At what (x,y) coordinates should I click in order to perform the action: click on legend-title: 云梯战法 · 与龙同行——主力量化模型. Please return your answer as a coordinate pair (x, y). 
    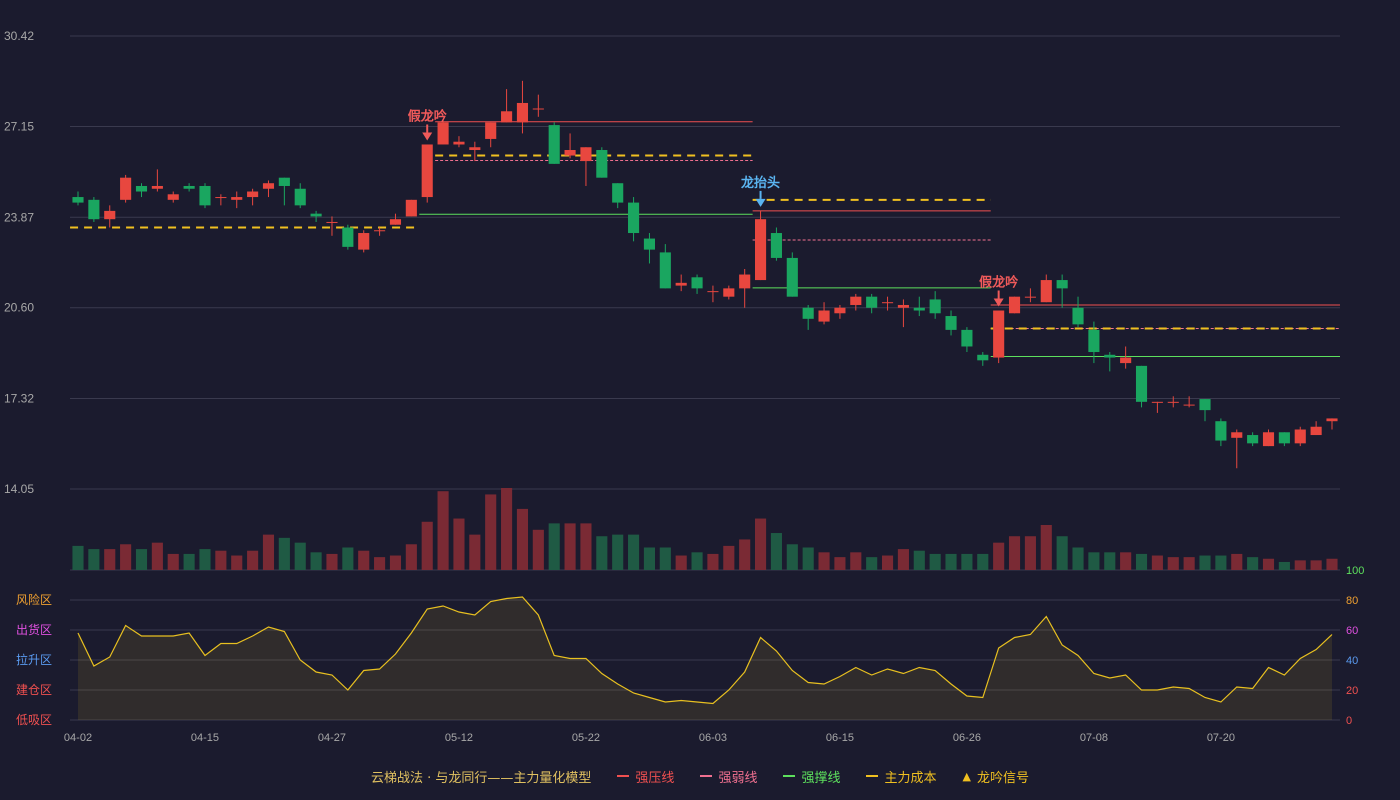
    Looking at the image, I should click on (481, 778).